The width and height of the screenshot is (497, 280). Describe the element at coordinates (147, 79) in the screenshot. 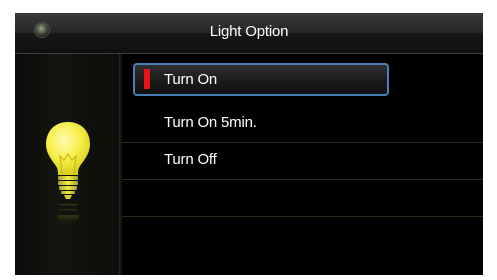

I see `selection-marker` at that location.